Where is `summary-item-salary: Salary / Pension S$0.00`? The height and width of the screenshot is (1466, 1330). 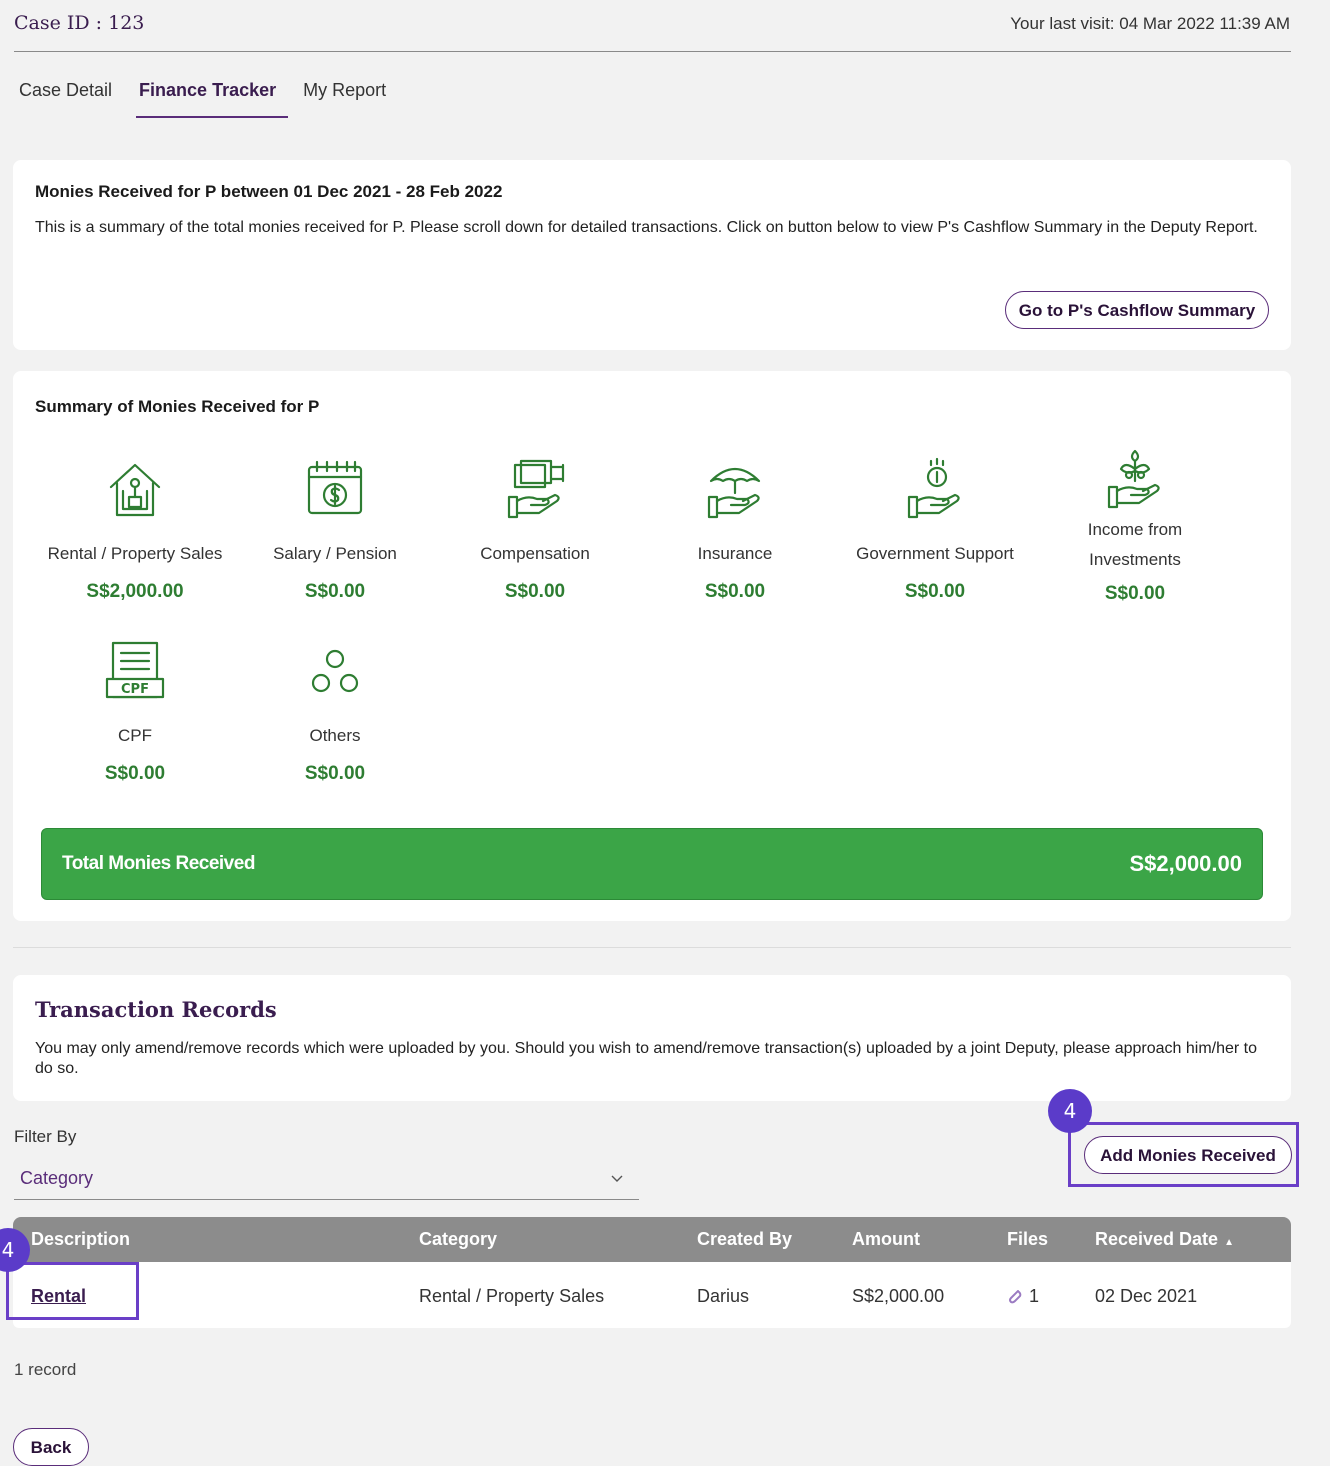 summary-item-salary: Salary / Pension S$0.00 is located at coordinates (335, 530).